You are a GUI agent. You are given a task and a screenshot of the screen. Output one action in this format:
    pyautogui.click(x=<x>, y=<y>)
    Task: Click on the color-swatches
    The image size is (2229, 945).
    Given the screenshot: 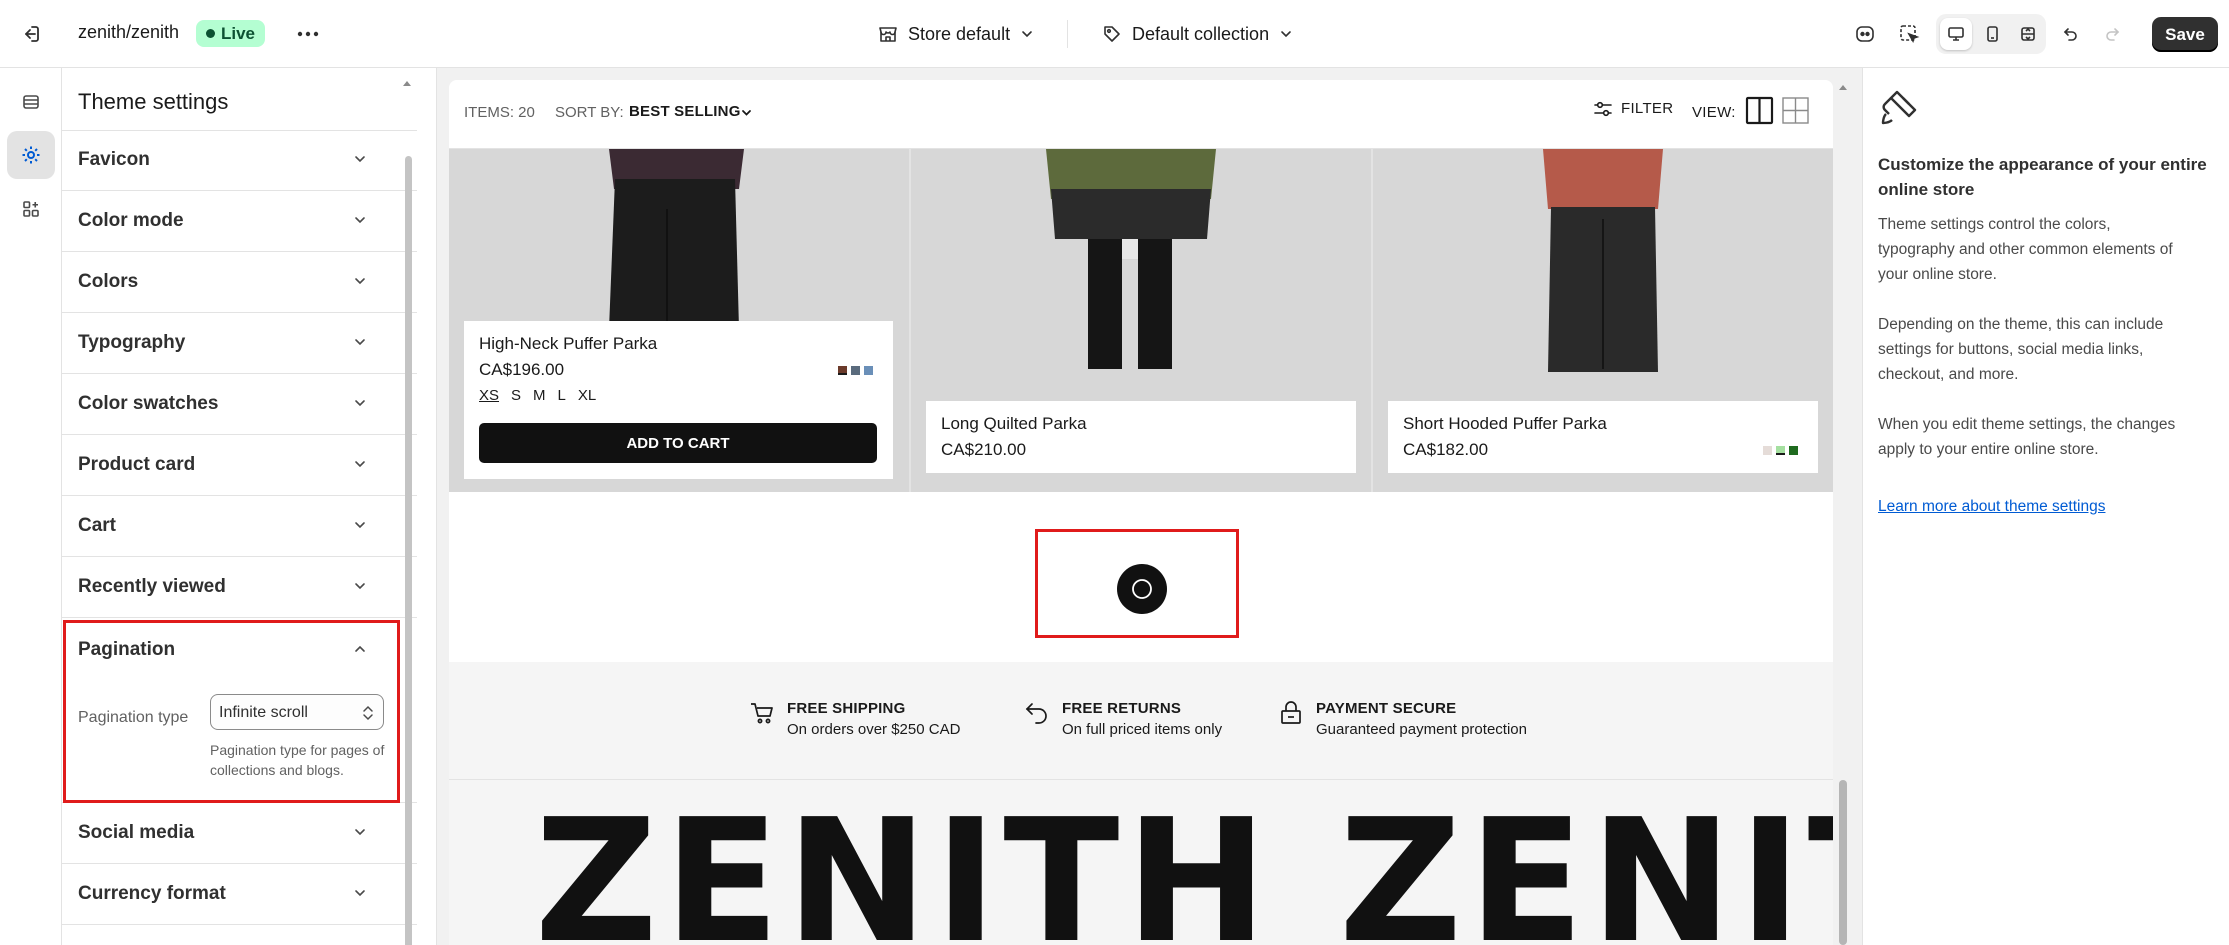 What is the action you would take?
    pyautogui.click(x=855, y=370)
    